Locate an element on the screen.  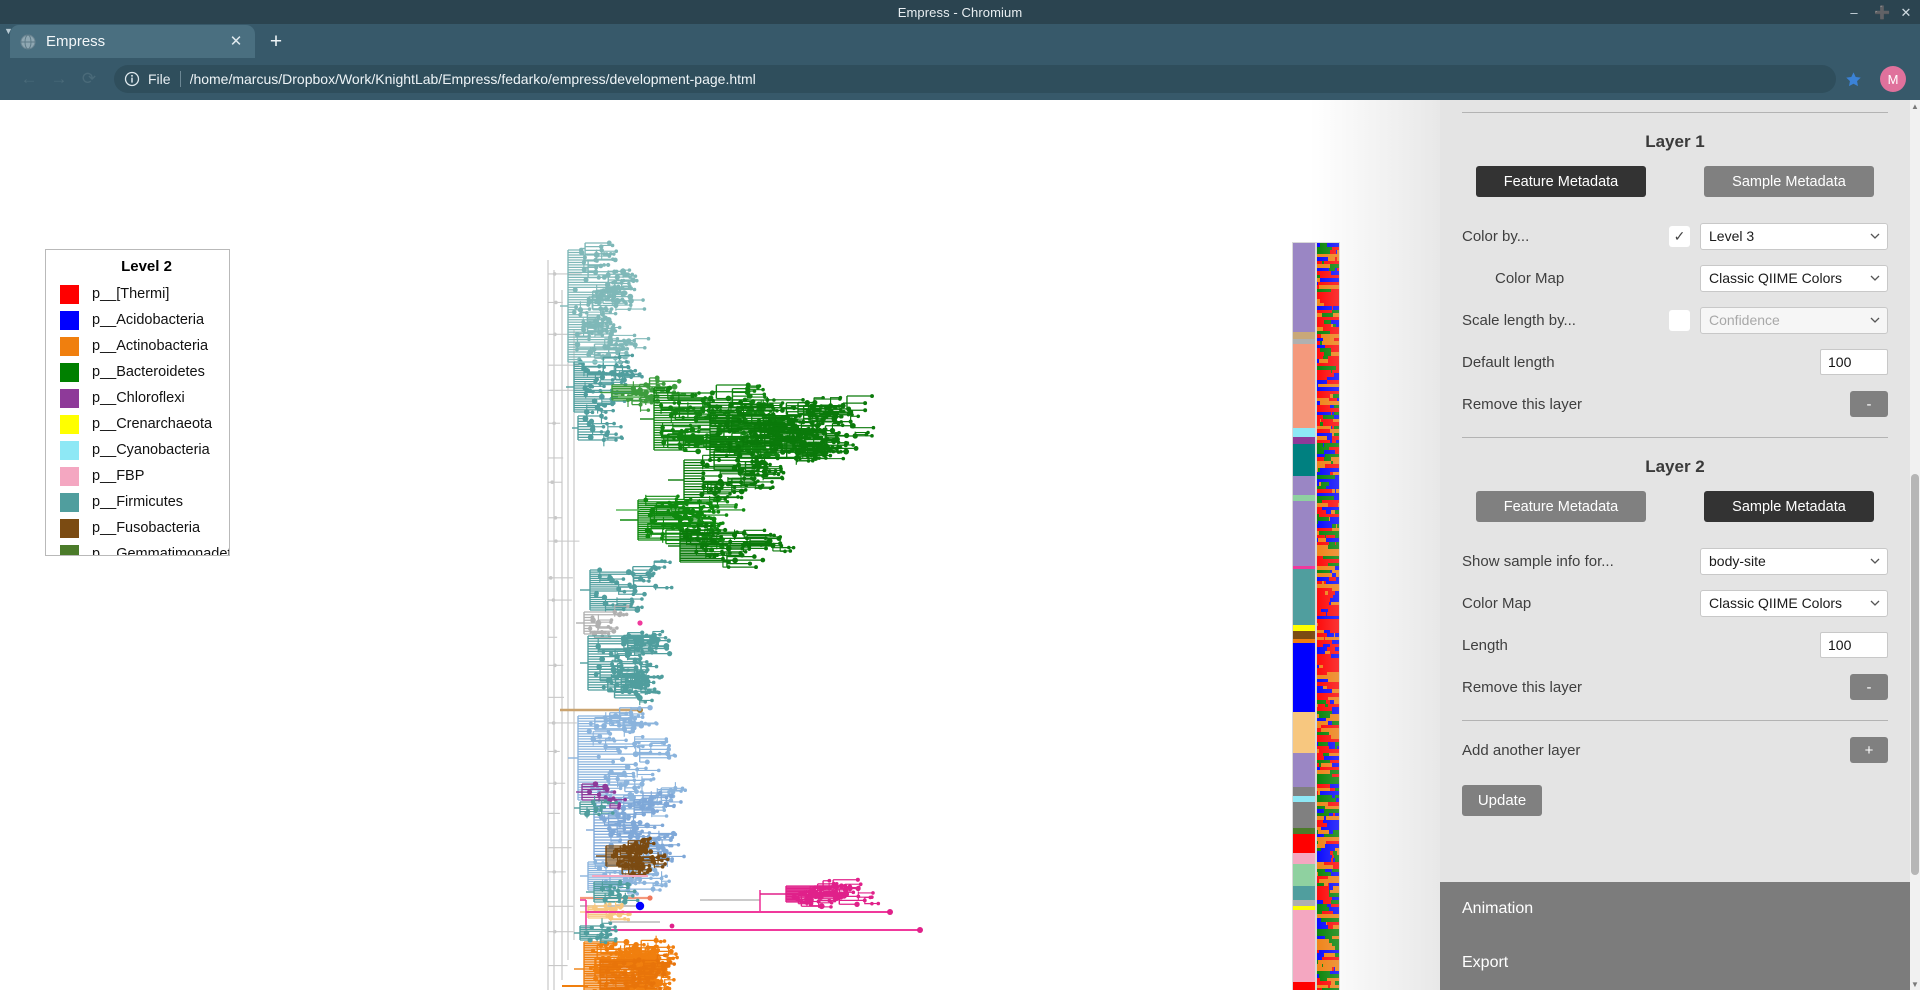
legend-entry: p__[Thermi] is located at coordinates (137, 294).